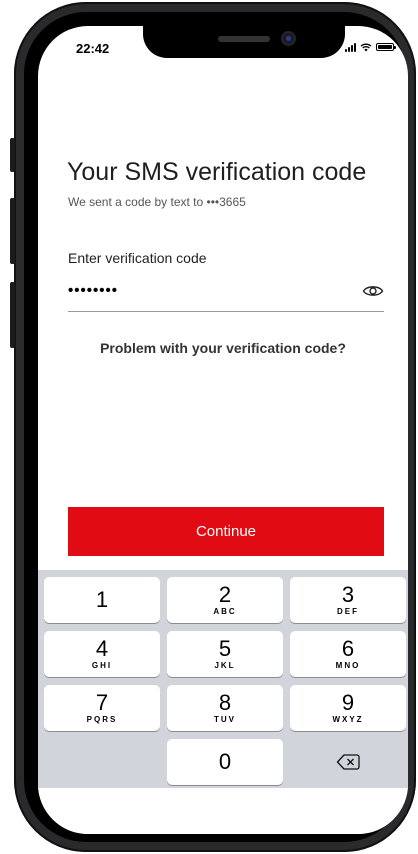  Describe the element at coordinates (348, 648) in the screenshot. I see `key-digit: 6` at that location.